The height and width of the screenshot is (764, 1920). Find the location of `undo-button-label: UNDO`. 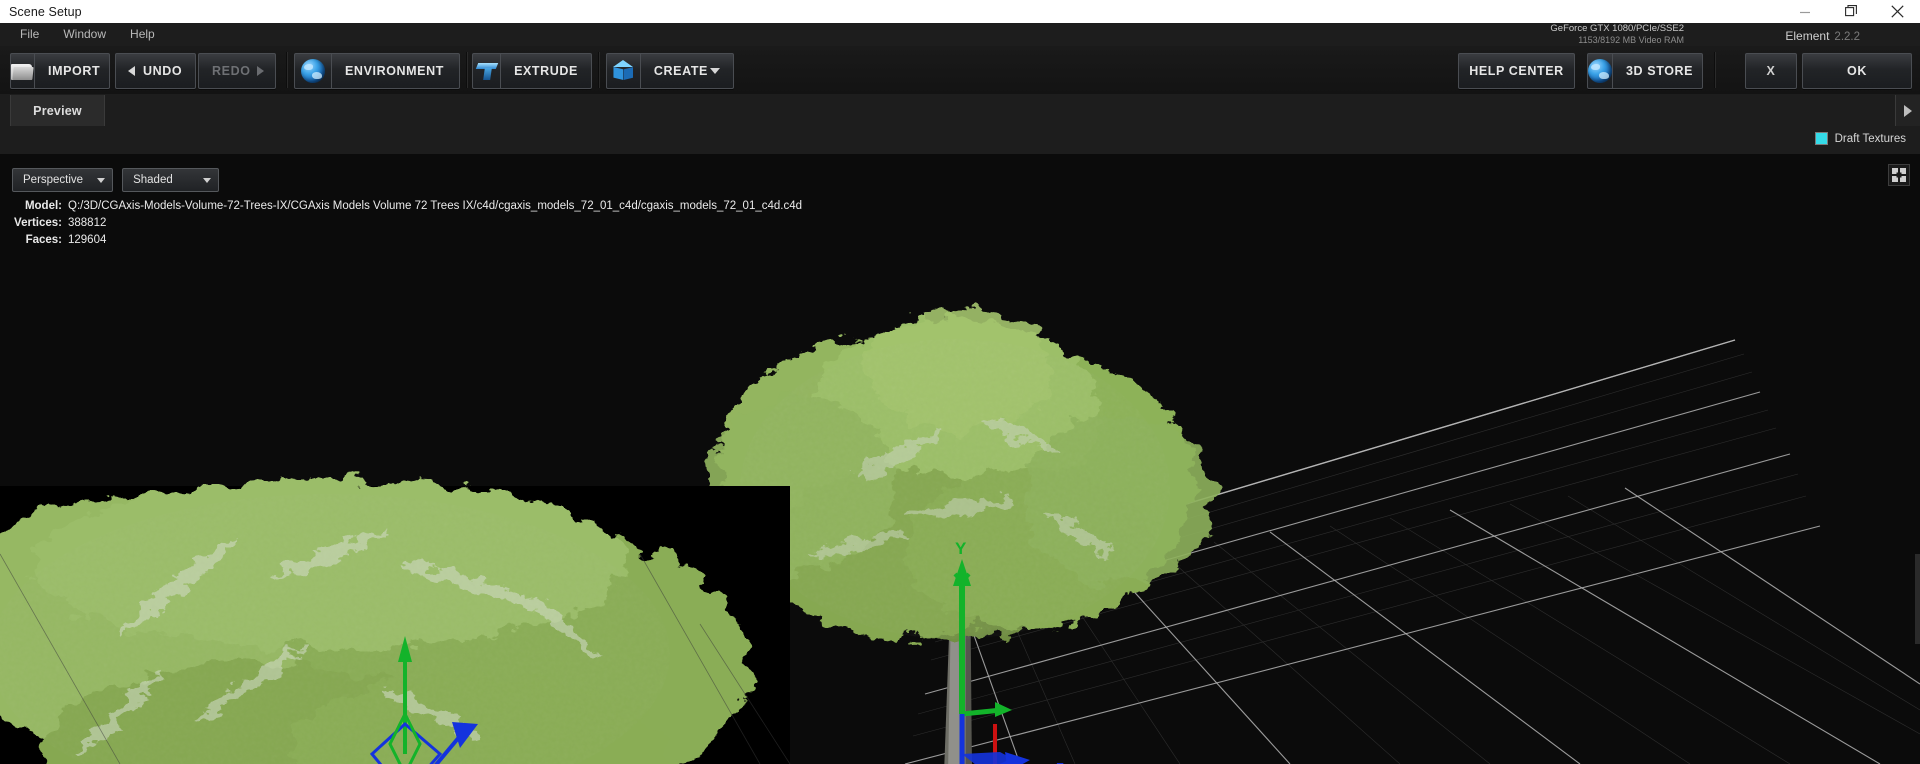

undo-button-label: UNDO is located at coordinates (163, 71).